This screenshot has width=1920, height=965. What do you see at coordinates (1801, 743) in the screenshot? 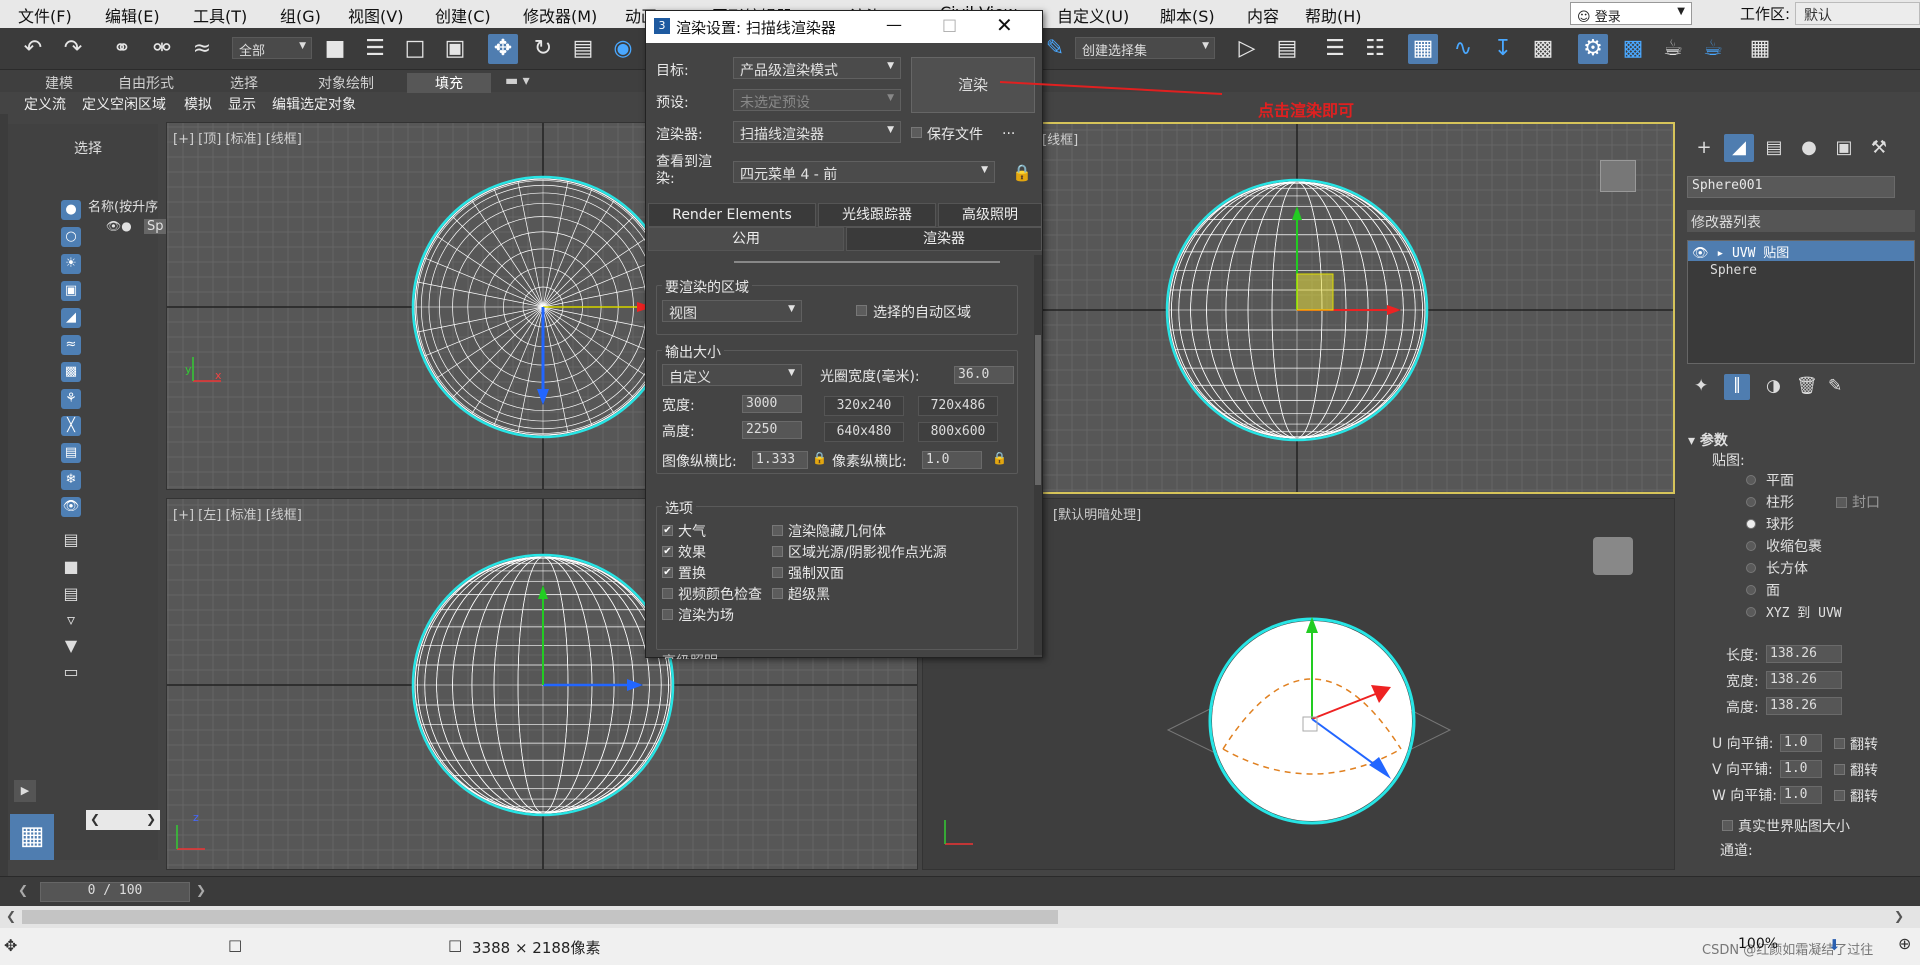
I see `u-tile-spinner: 1.0` at bounding box center [1801, 743].